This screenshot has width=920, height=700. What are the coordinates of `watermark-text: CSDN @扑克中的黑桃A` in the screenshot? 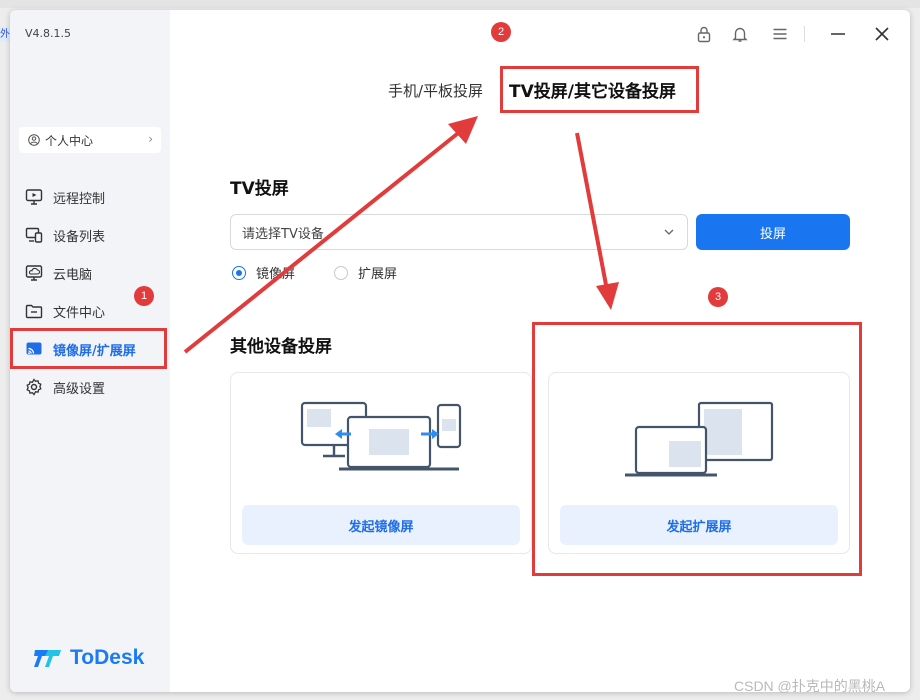 It's located at (810, 686).